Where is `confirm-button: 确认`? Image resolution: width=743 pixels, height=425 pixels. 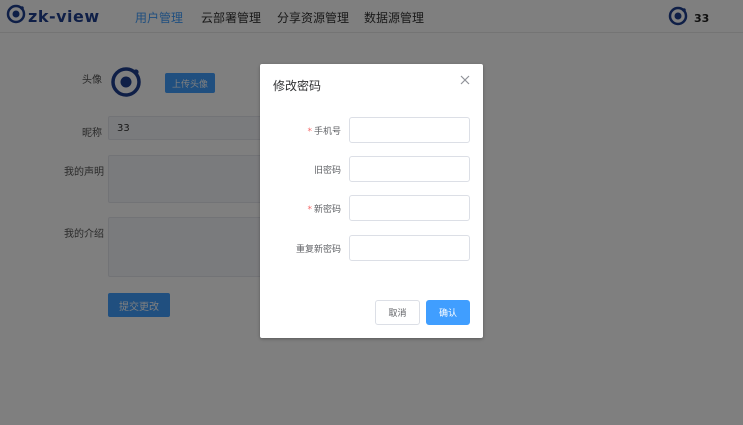
confirm-button: 确认 is located at coordinates (448, 312).